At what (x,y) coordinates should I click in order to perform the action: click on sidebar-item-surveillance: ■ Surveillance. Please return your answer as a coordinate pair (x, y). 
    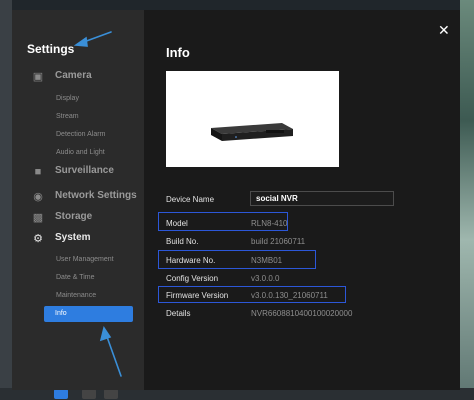
    Looking at the image, I should click on (78, 172).